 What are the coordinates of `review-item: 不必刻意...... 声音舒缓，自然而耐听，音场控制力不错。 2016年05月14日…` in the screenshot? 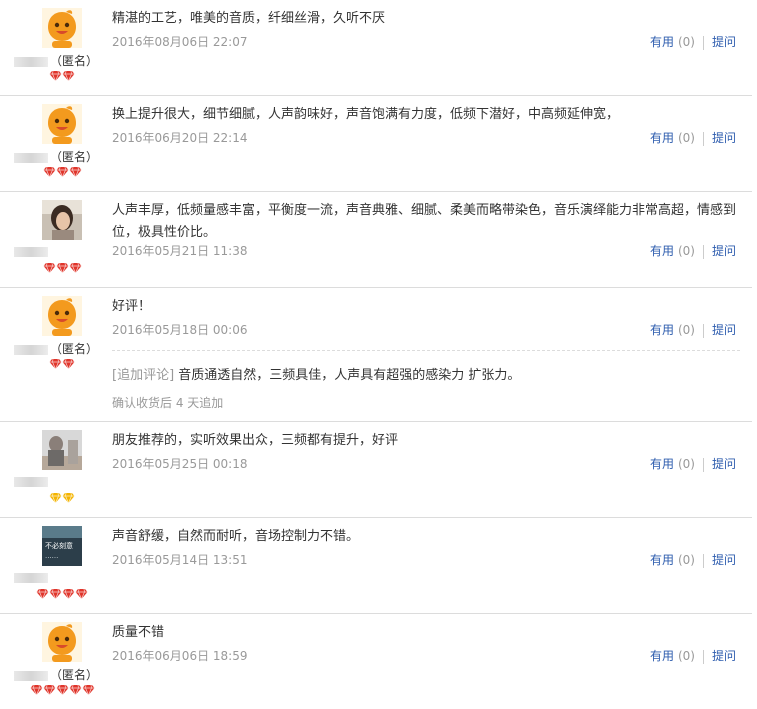 It's located at (376, 566).